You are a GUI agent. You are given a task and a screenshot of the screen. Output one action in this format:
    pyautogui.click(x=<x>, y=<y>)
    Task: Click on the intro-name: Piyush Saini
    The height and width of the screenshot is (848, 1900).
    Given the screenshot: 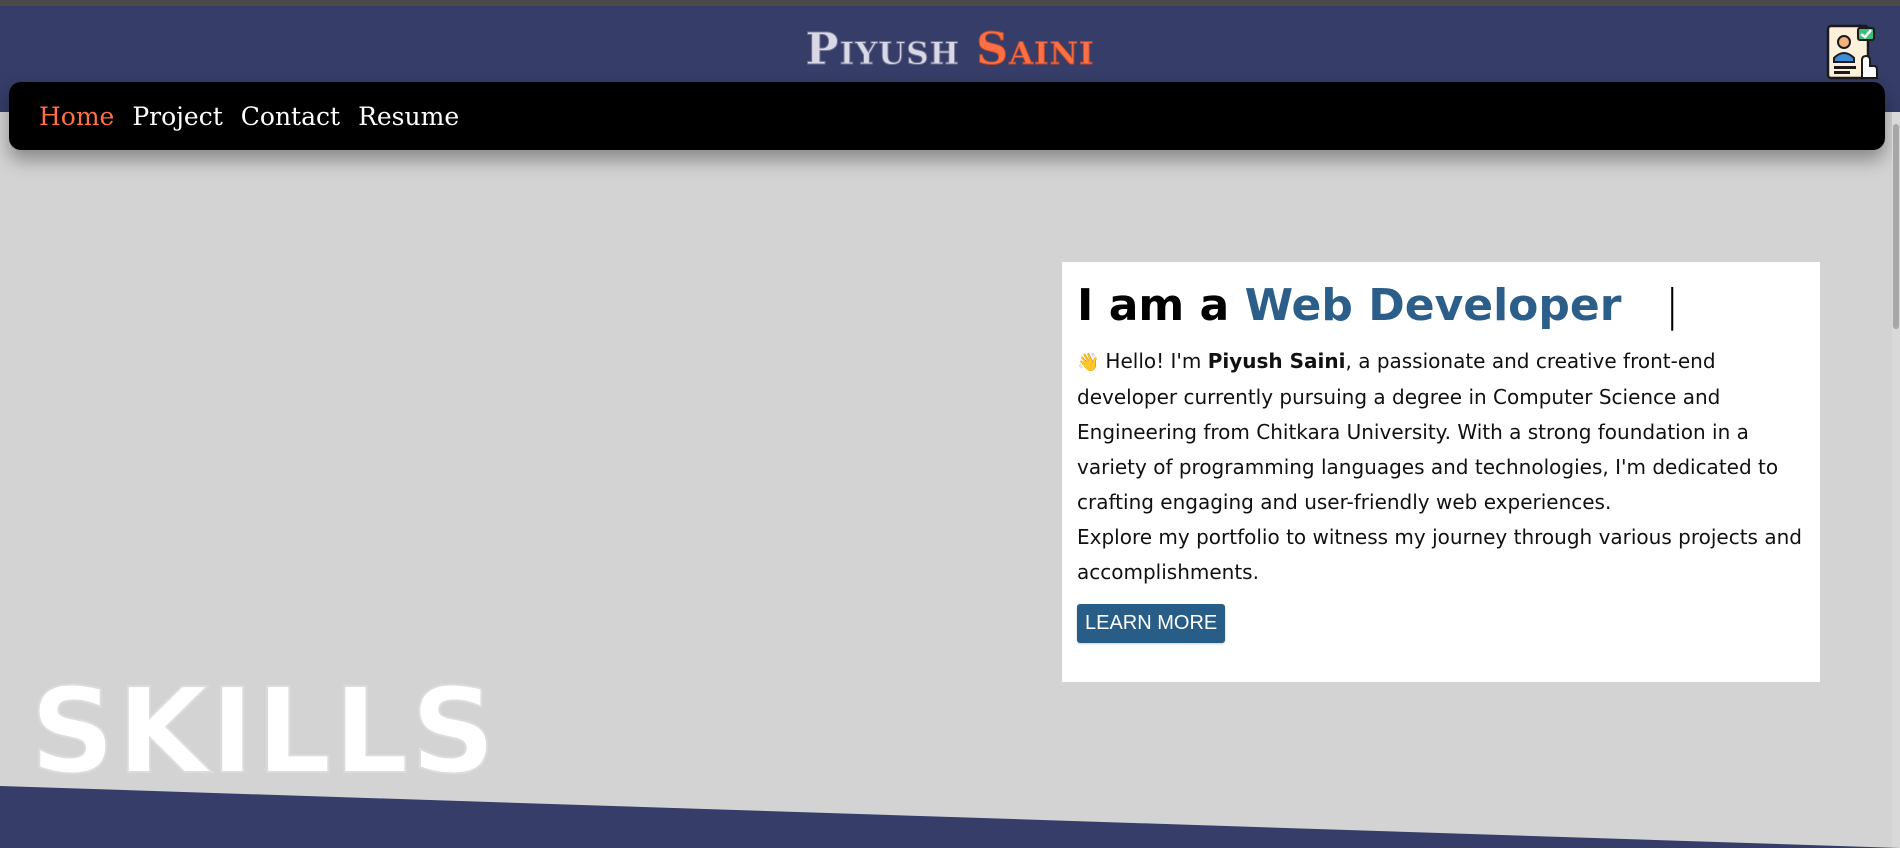 What is the action you would take?
    pyautogui.click(x=1276, y=361)
    